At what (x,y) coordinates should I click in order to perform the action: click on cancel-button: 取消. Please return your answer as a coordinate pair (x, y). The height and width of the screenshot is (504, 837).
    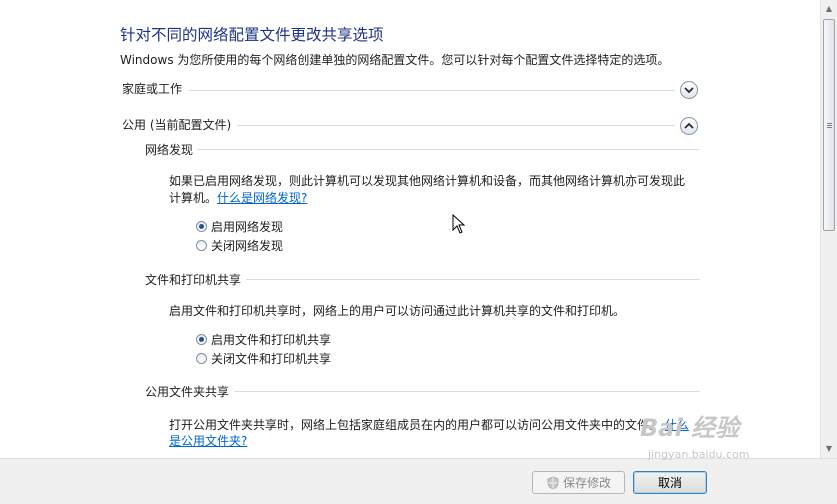
    Looking at the image, I should click on (670, 482).